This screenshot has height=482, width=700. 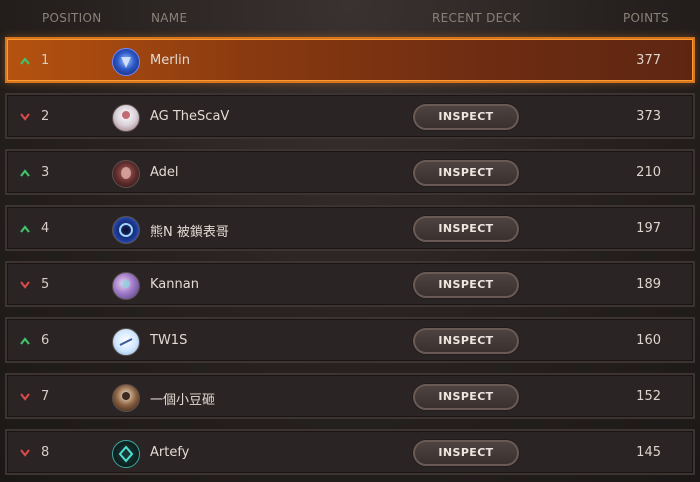 I want to click on leaderboard-row: 6 TW1S INSPECT 160, so click(x=350, y=340).